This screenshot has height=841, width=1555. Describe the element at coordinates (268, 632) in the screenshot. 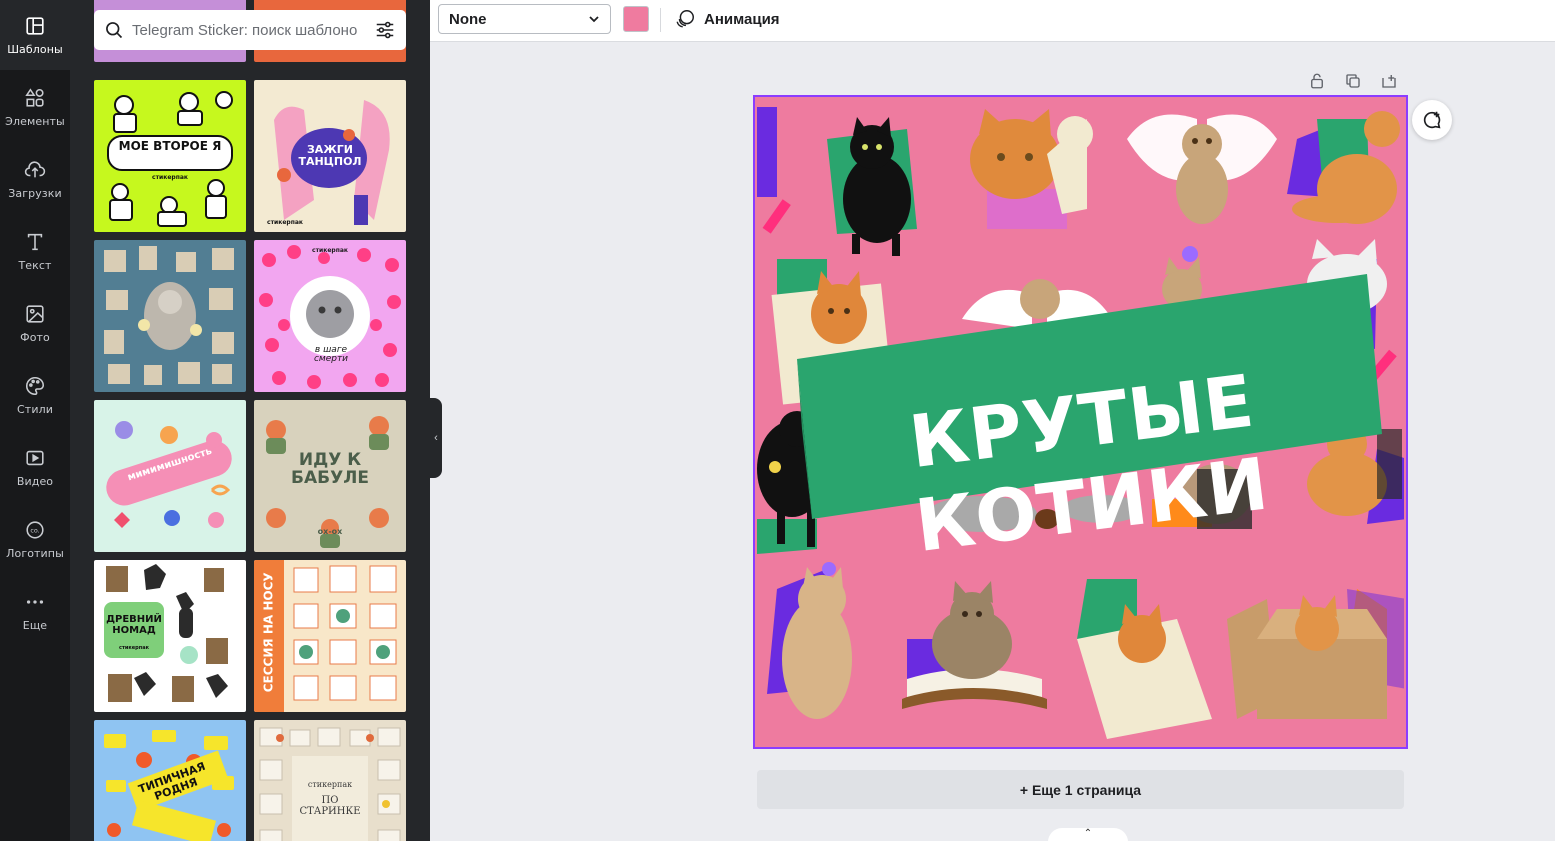

I see `template-title: СЕССИЯ НА НОСУ` at that location.